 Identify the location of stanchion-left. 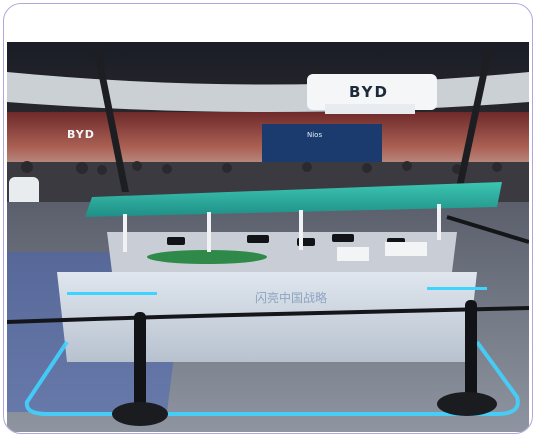
(140, 359).